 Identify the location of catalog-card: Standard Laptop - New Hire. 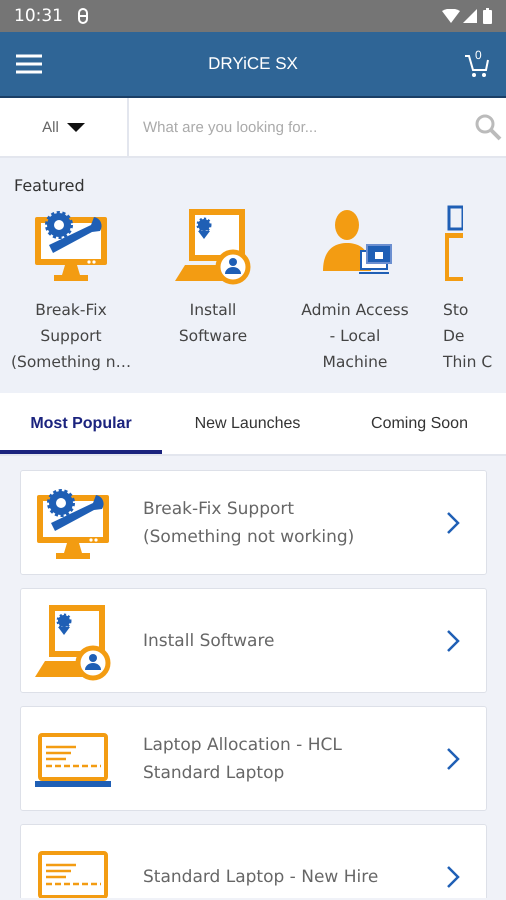
(253, 861).